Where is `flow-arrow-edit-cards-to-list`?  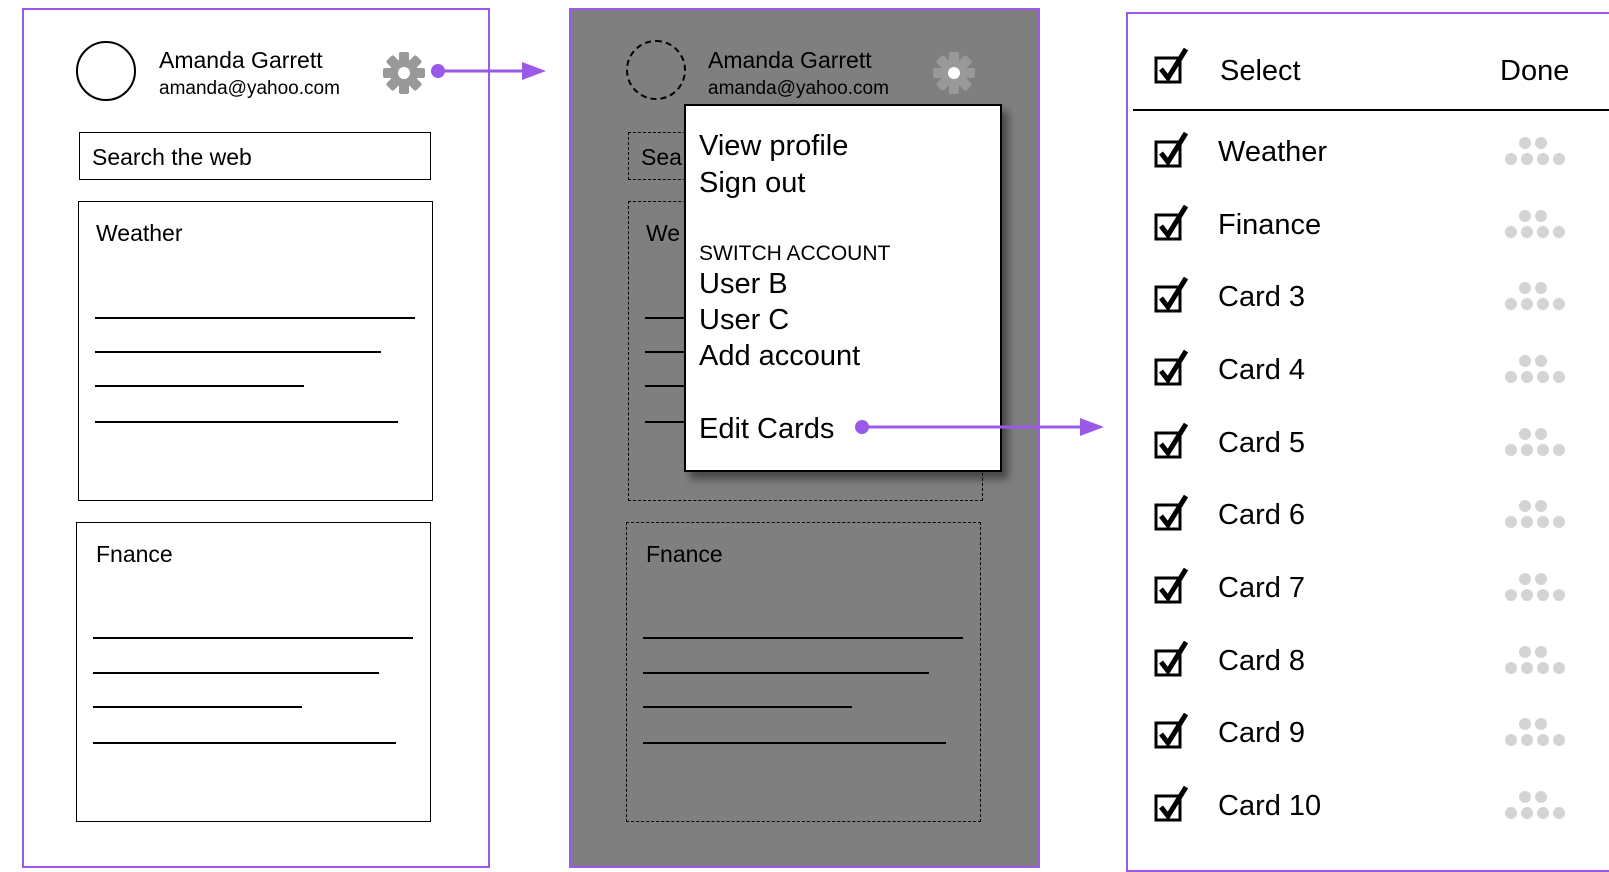 flow-arrow-edit-cards-to-list is located at coordinates (979, 427).